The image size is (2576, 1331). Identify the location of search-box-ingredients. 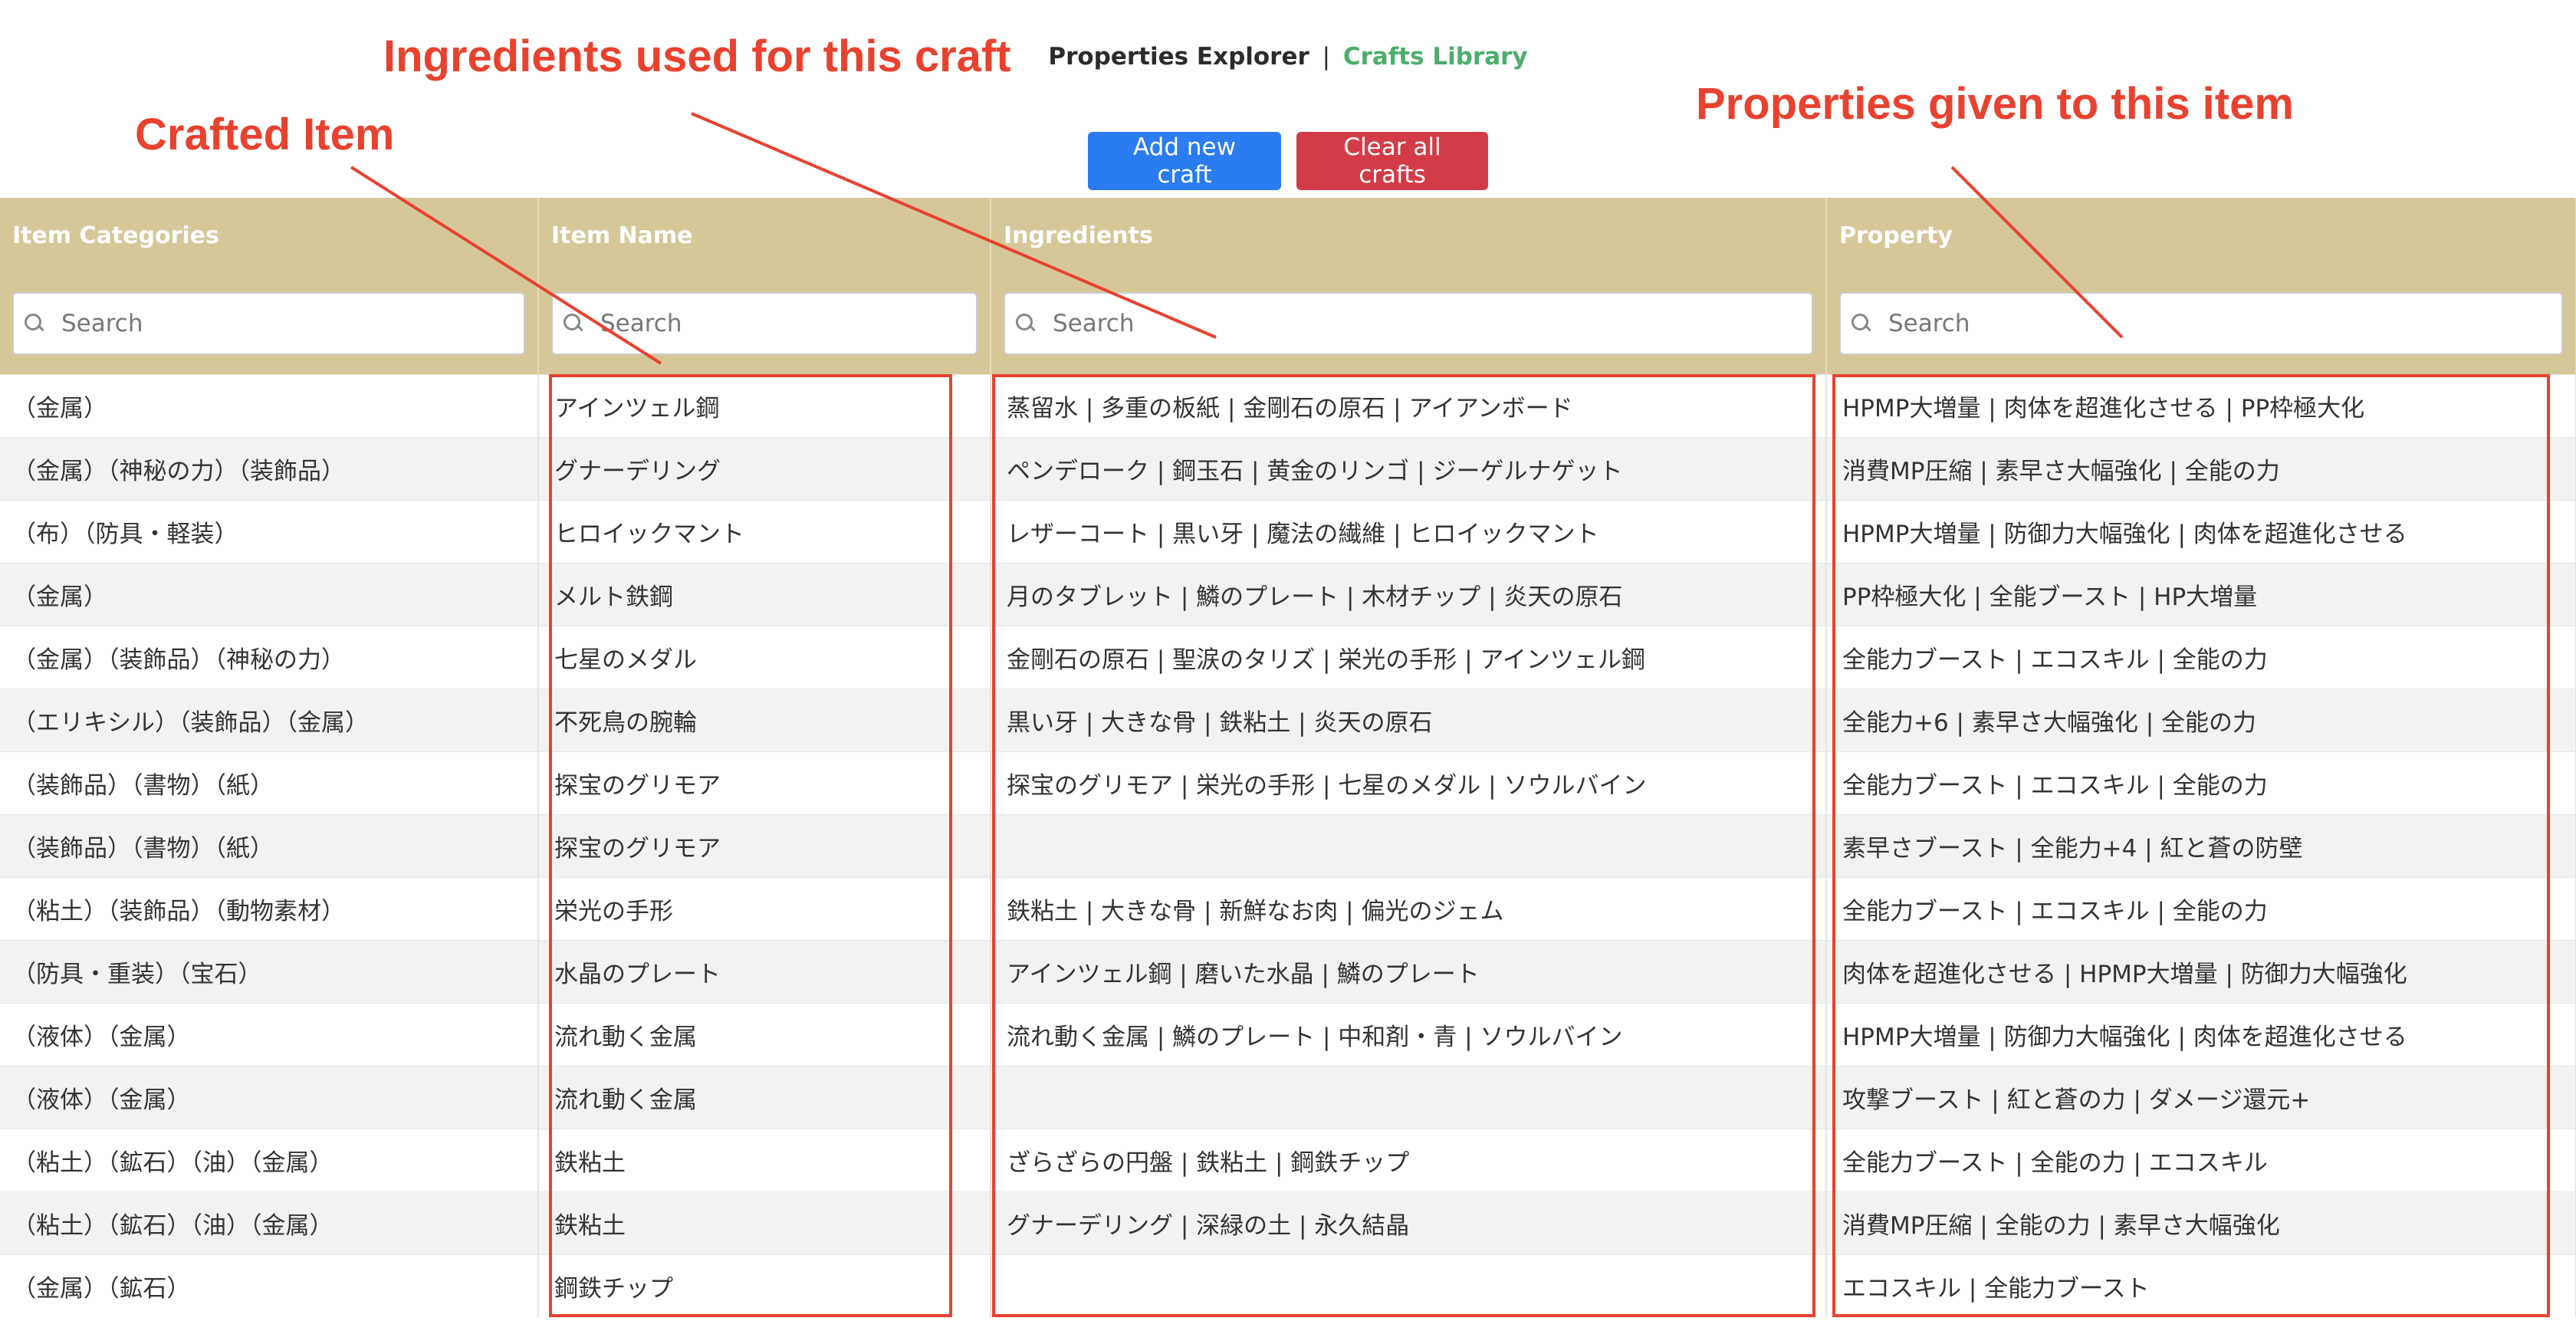
(1408, 323).